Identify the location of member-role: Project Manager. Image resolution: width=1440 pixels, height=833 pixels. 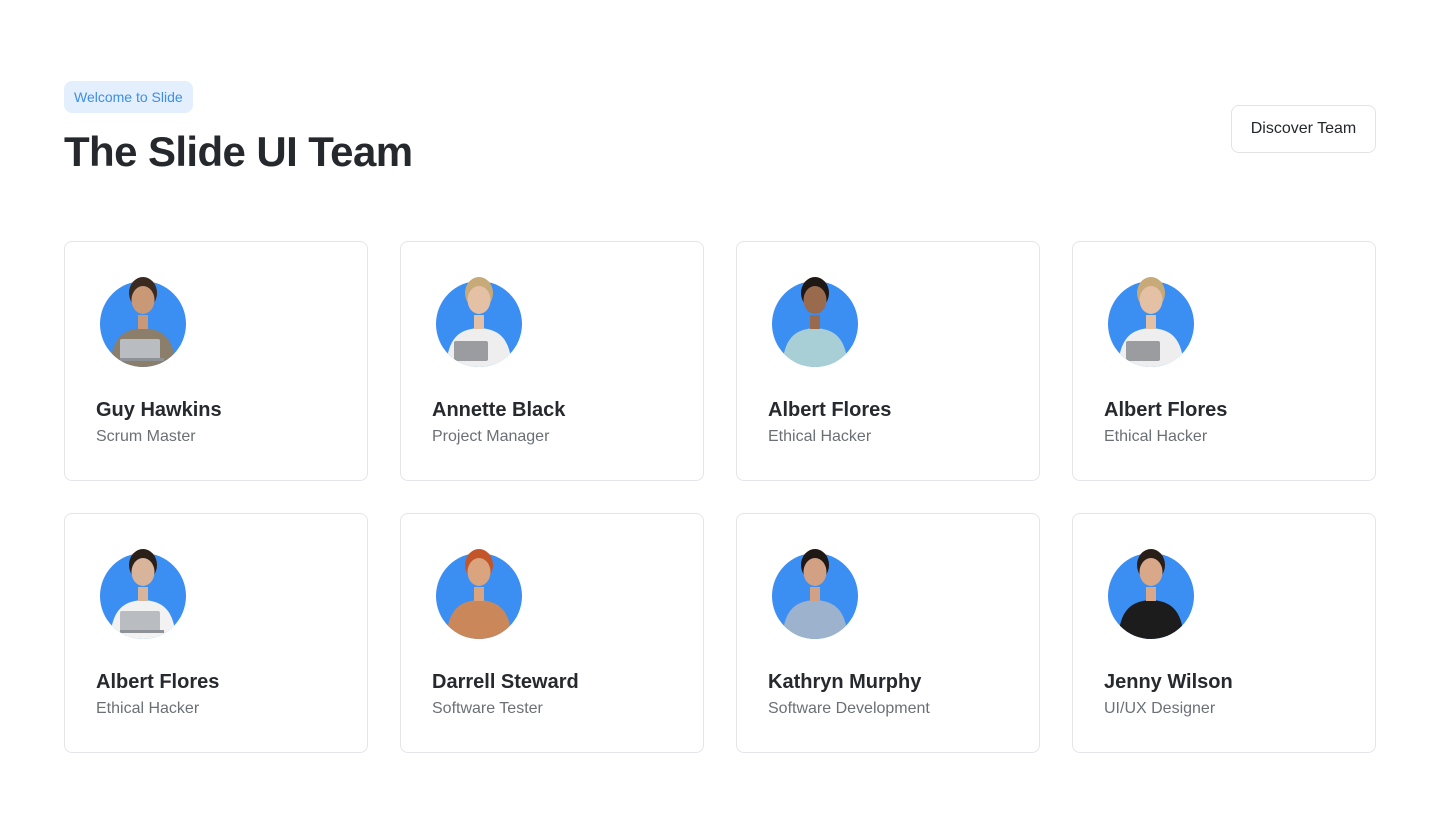
(491, 436).